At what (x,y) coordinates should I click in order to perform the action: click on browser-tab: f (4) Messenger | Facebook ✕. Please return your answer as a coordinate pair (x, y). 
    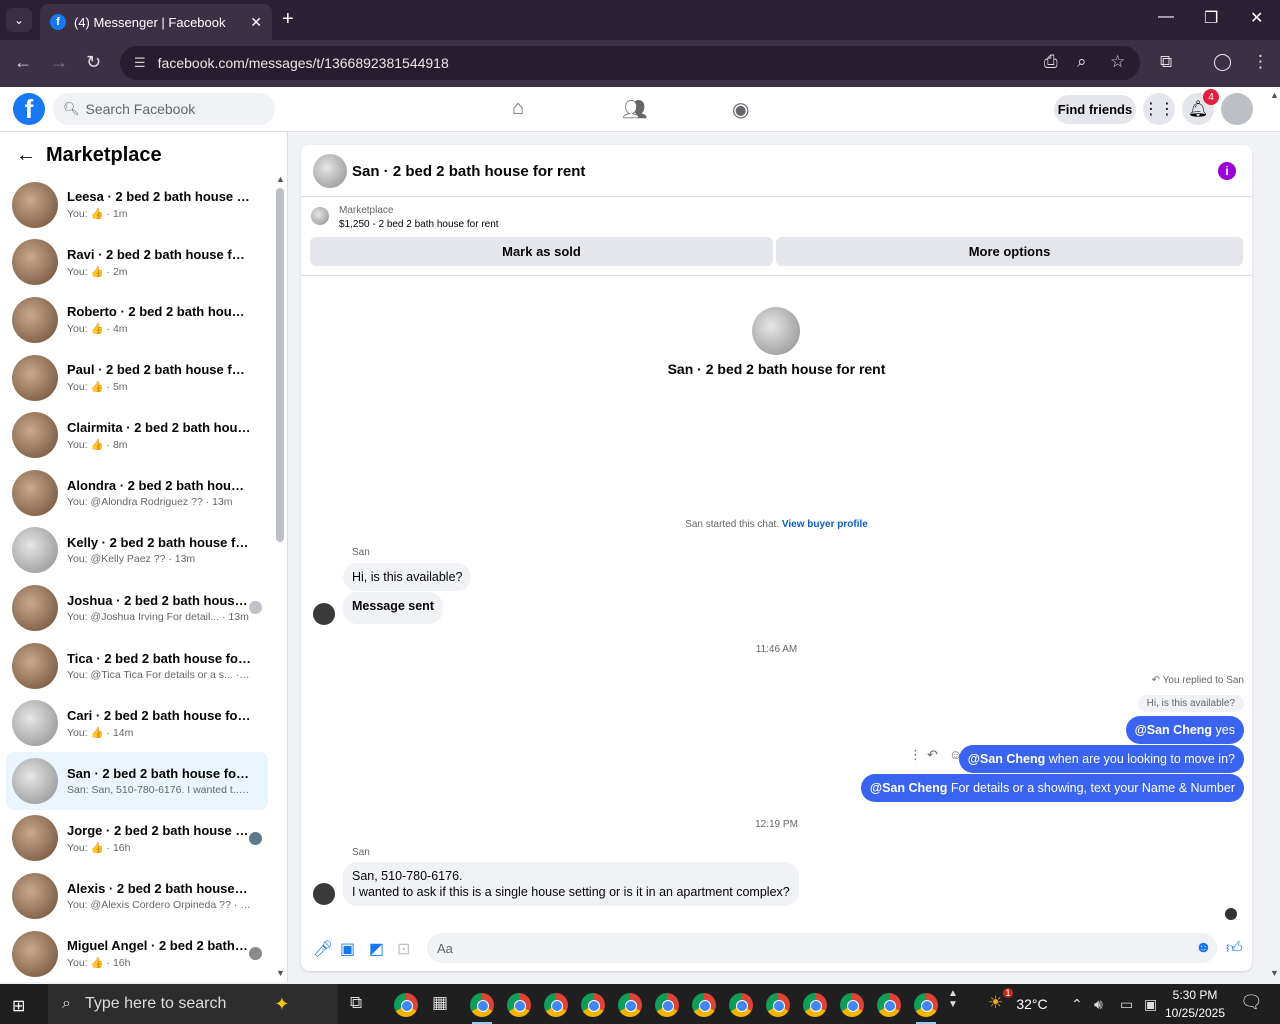
    Looking at the image, I should click on (156, 22).